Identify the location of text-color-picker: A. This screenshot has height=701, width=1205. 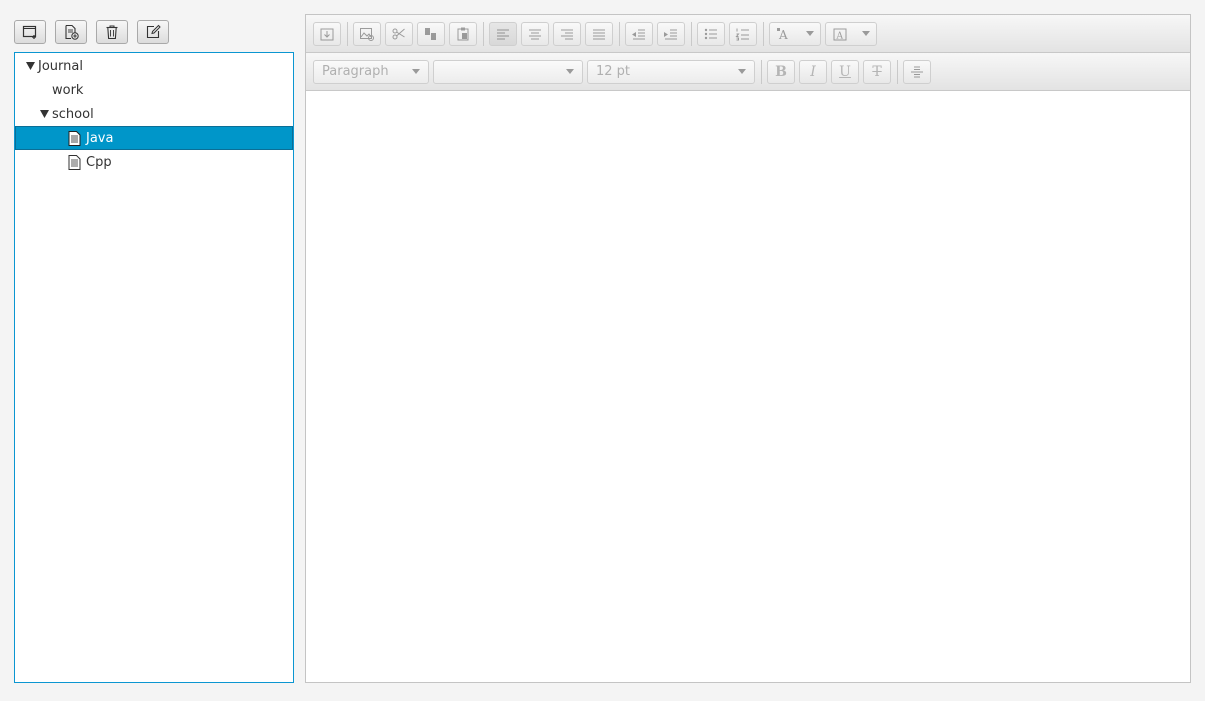
(795, 33).